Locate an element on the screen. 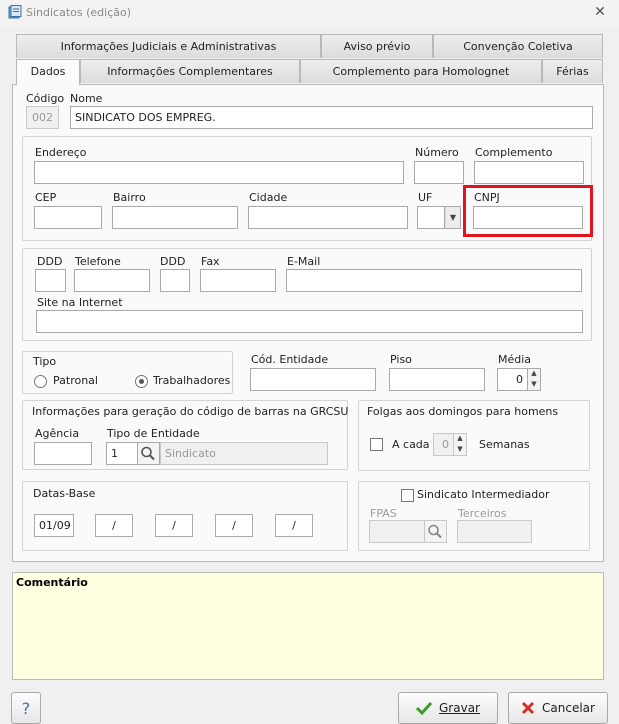 The height and width of the screenshot is (724, 619). numero-field is located at coordinates (439, 172).